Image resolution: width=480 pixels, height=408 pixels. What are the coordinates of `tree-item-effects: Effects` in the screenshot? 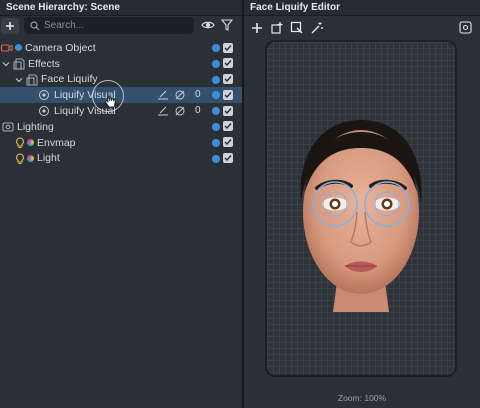 It's located at (121, 64).